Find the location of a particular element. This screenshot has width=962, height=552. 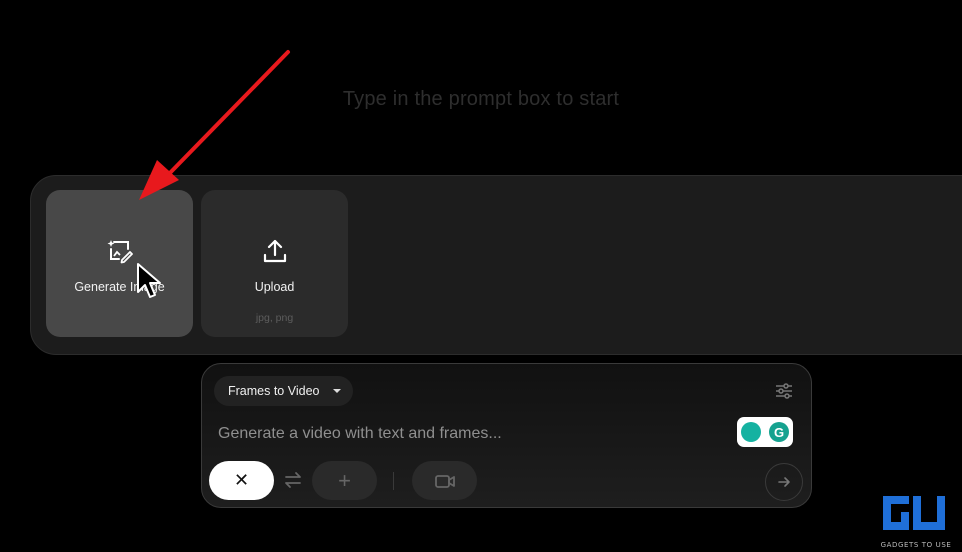

mouse-cursor-icon is located at coordinates (149, 280).